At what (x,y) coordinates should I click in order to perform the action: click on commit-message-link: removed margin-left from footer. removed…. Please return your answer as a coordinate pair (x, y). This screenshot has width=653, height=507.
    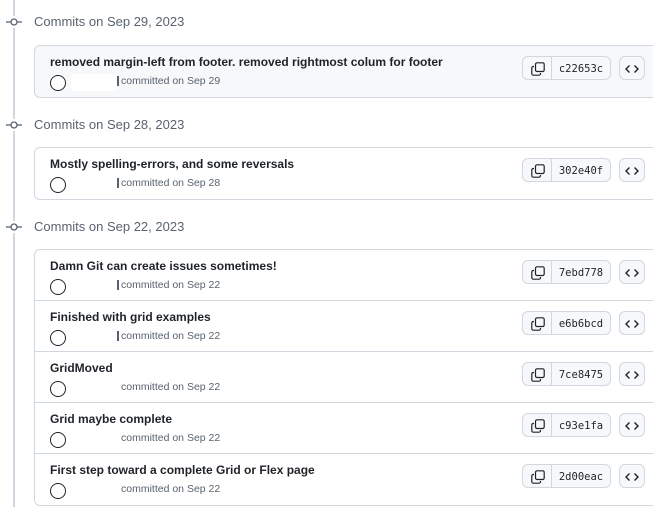
    Looking at the image, I should click on (246, 62).